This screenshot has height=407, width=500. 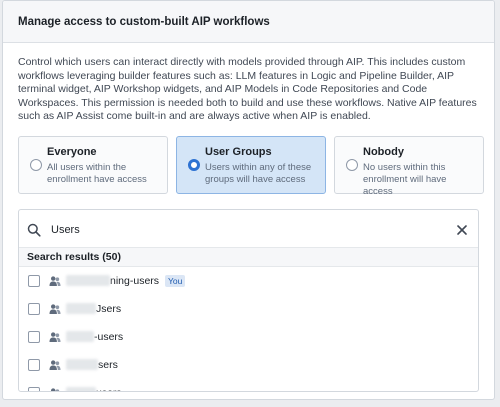 What do you see at coordinates (108, 364) in the screenshot?
I see `result-name: sers` at bounding box center [108, 364].